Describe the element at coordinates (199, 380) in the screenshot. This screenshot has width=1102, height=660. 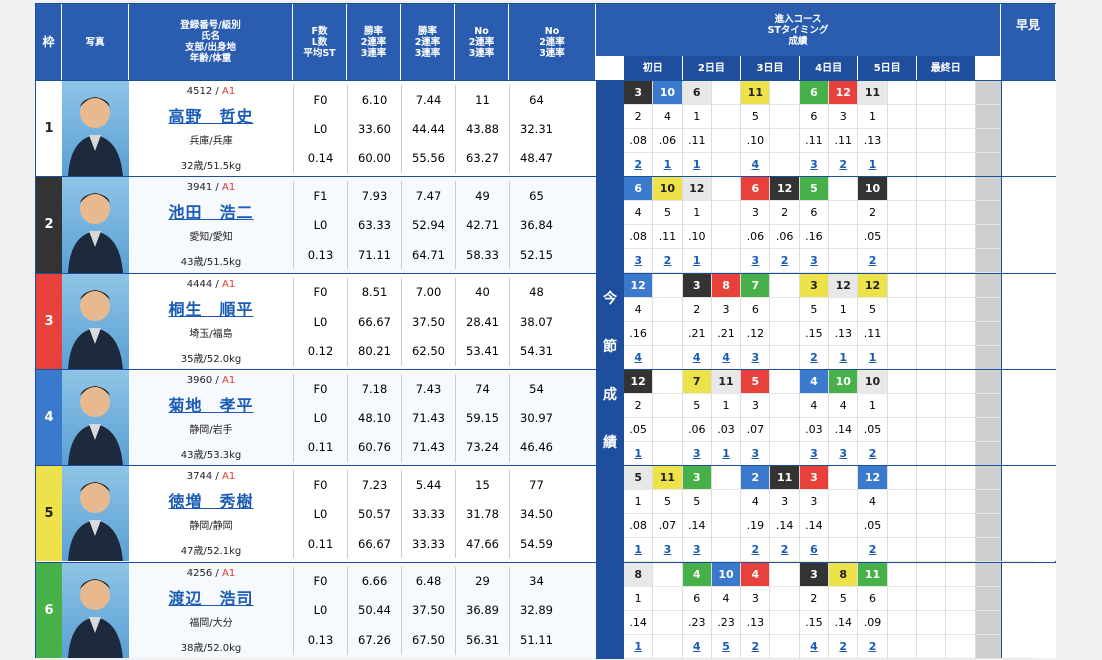
I see `racer-reg-number: 3960` at that location.